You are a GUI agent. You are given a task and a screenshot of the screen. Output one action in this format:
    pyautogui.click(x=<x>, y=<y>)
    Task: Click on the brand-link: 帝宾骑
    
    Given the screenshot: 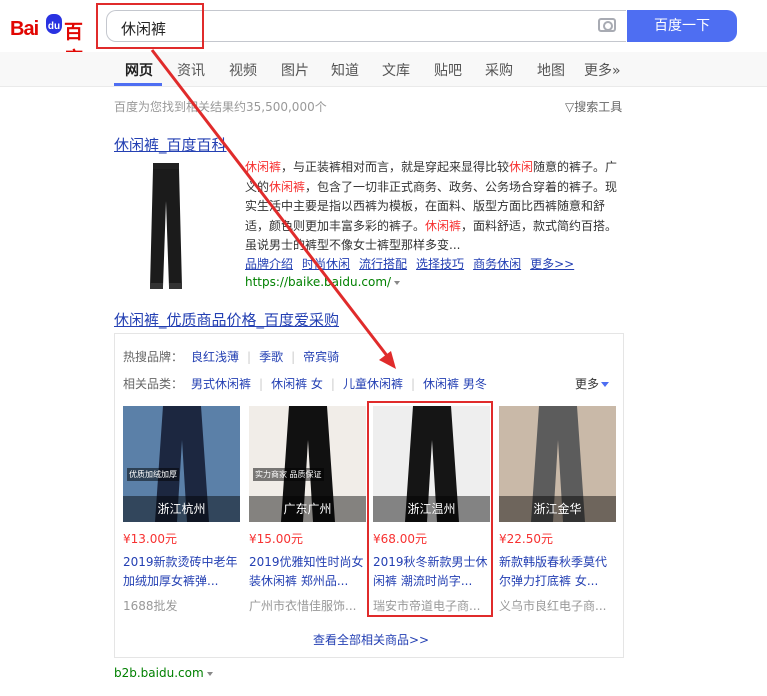 What is the action you would take?
    pyautogui.click(x=321, y=357)
    